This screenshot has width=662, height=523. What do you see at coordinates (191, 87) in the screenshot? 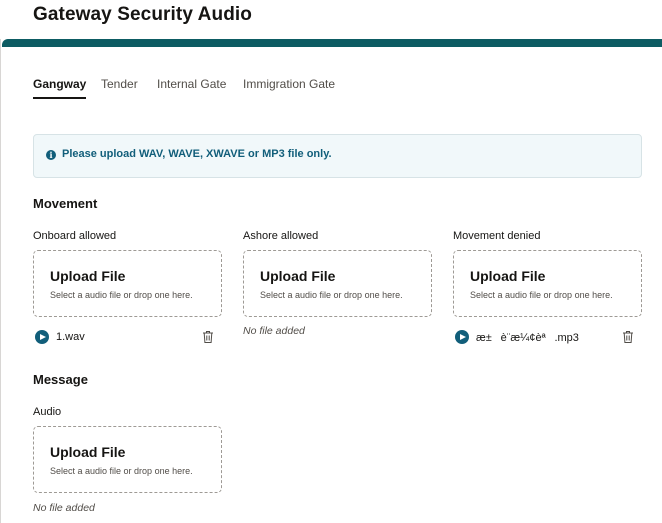
I see `tab-internal-gate: Internal Gate` at bounding box center [191, 87].